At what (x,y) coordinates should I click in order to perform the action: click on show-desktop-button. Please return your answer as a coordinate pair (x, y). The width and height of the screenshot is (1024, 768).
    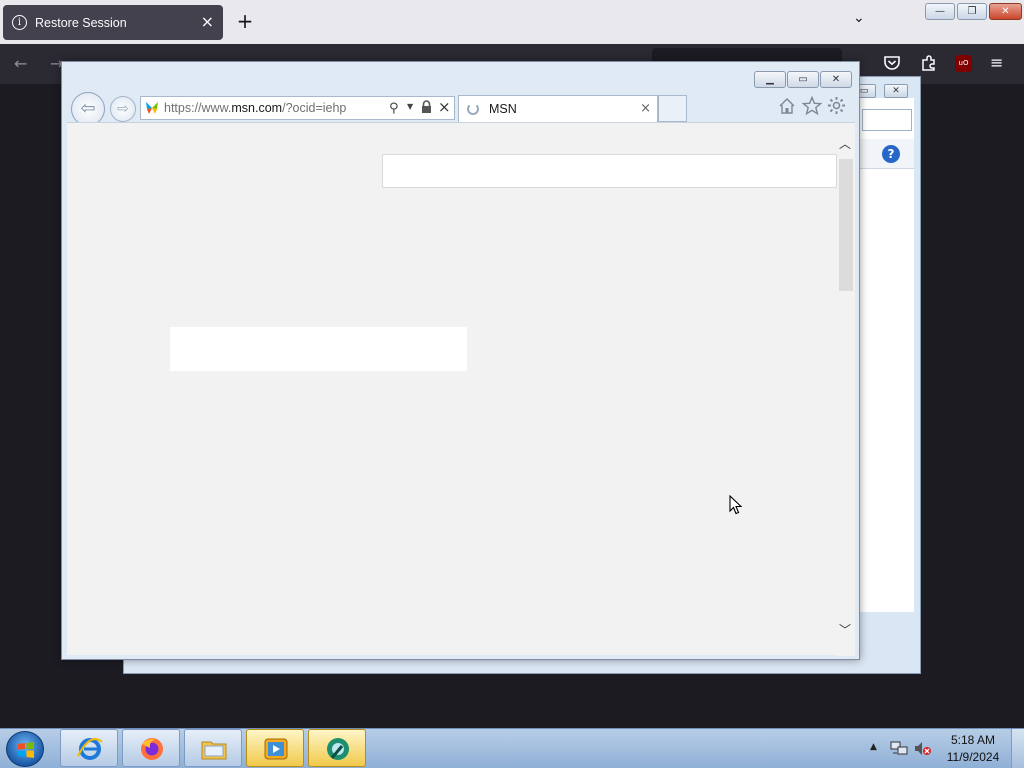
    Looking at the image, I should click on (1017, 748).